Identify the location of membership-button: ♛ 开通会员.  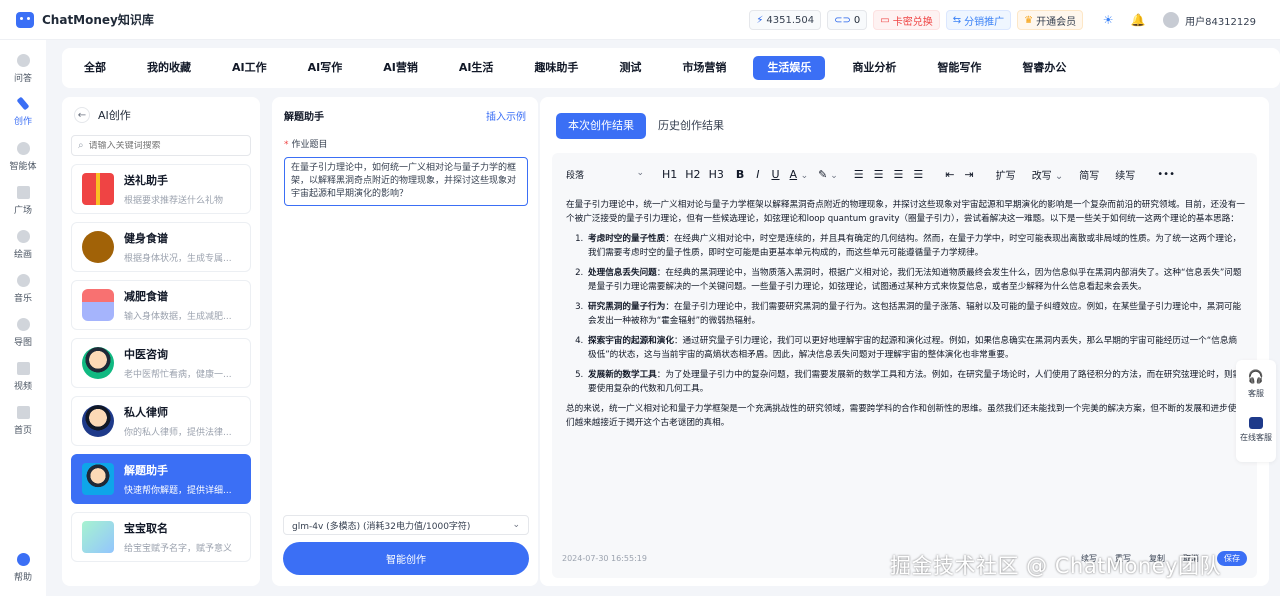
(1050, 20).